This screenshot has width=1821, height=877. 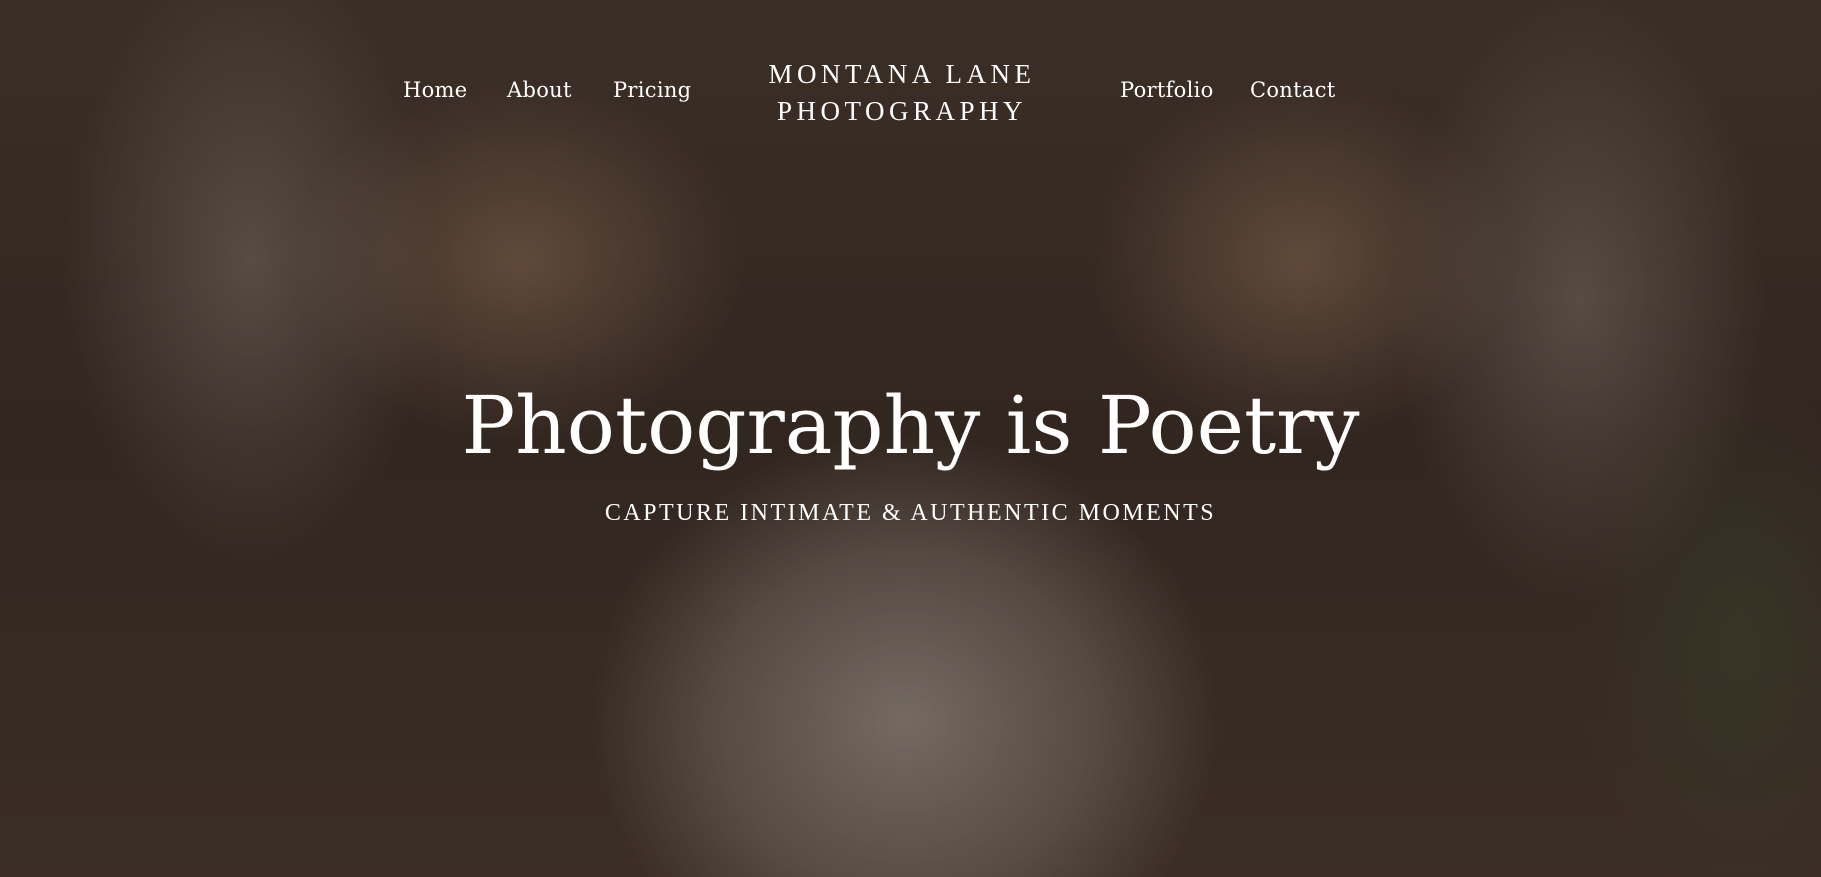 What do you see at coordinates (910, 425) in the screenshot?
I see `hero-headline: Photography is Poetry` at bounding box center [910, 425].